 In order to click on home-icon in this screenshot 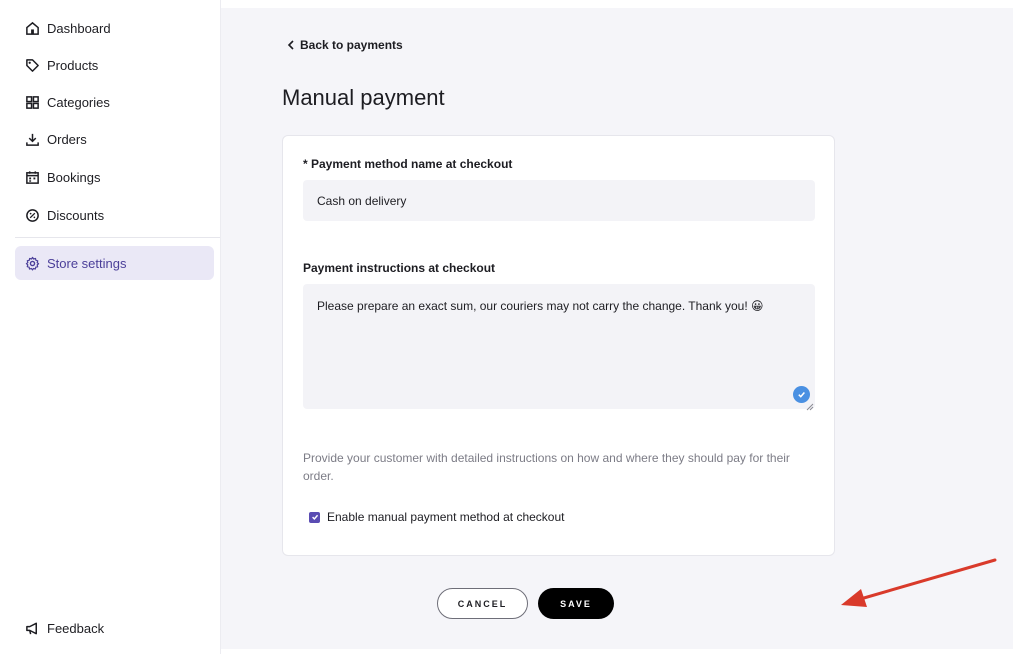, I will do `click(32, 28)`.